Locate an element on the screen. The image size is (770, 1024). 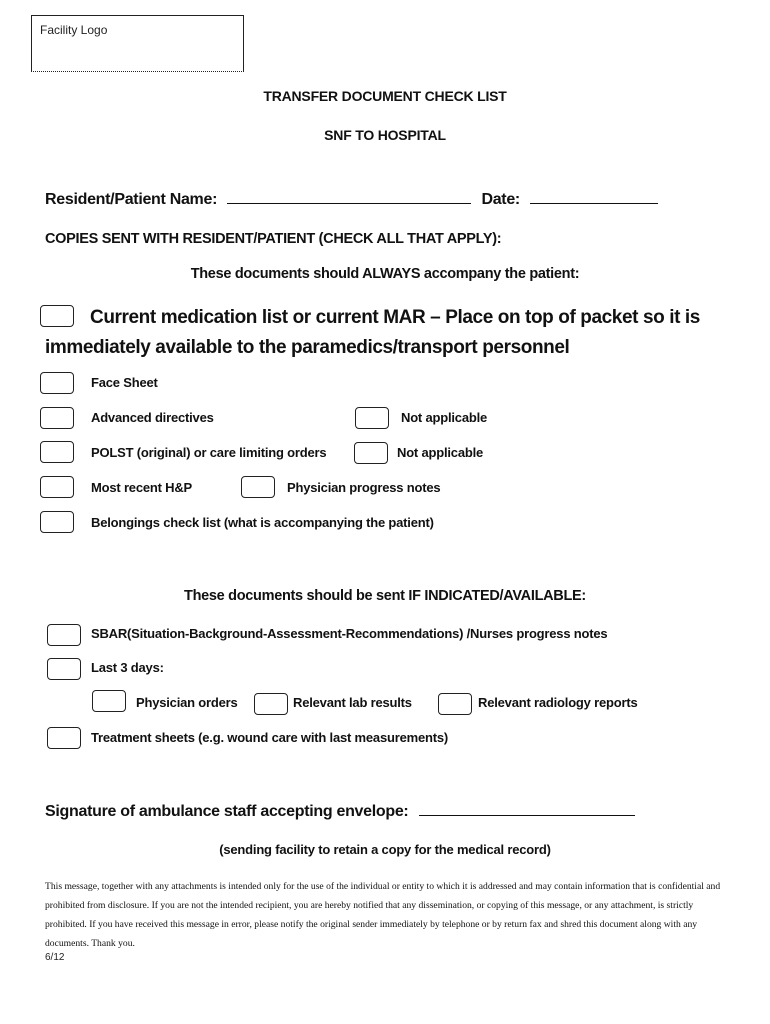
advanced-directives-label: Advanced directives is located at coordinates (152, 417).